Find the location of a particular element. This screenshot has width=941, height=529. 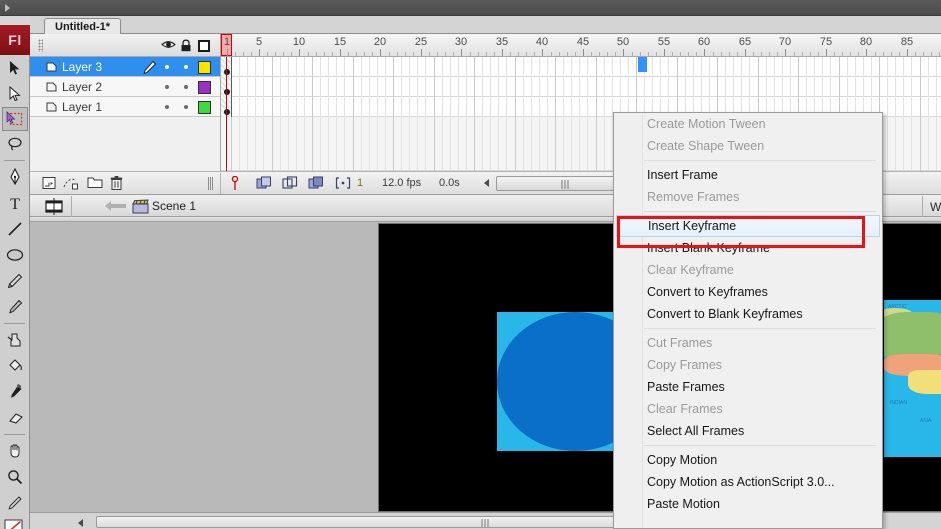

timeline-ruler: 151015202530354045505560657075808590 is located at coordinates (581, 45).